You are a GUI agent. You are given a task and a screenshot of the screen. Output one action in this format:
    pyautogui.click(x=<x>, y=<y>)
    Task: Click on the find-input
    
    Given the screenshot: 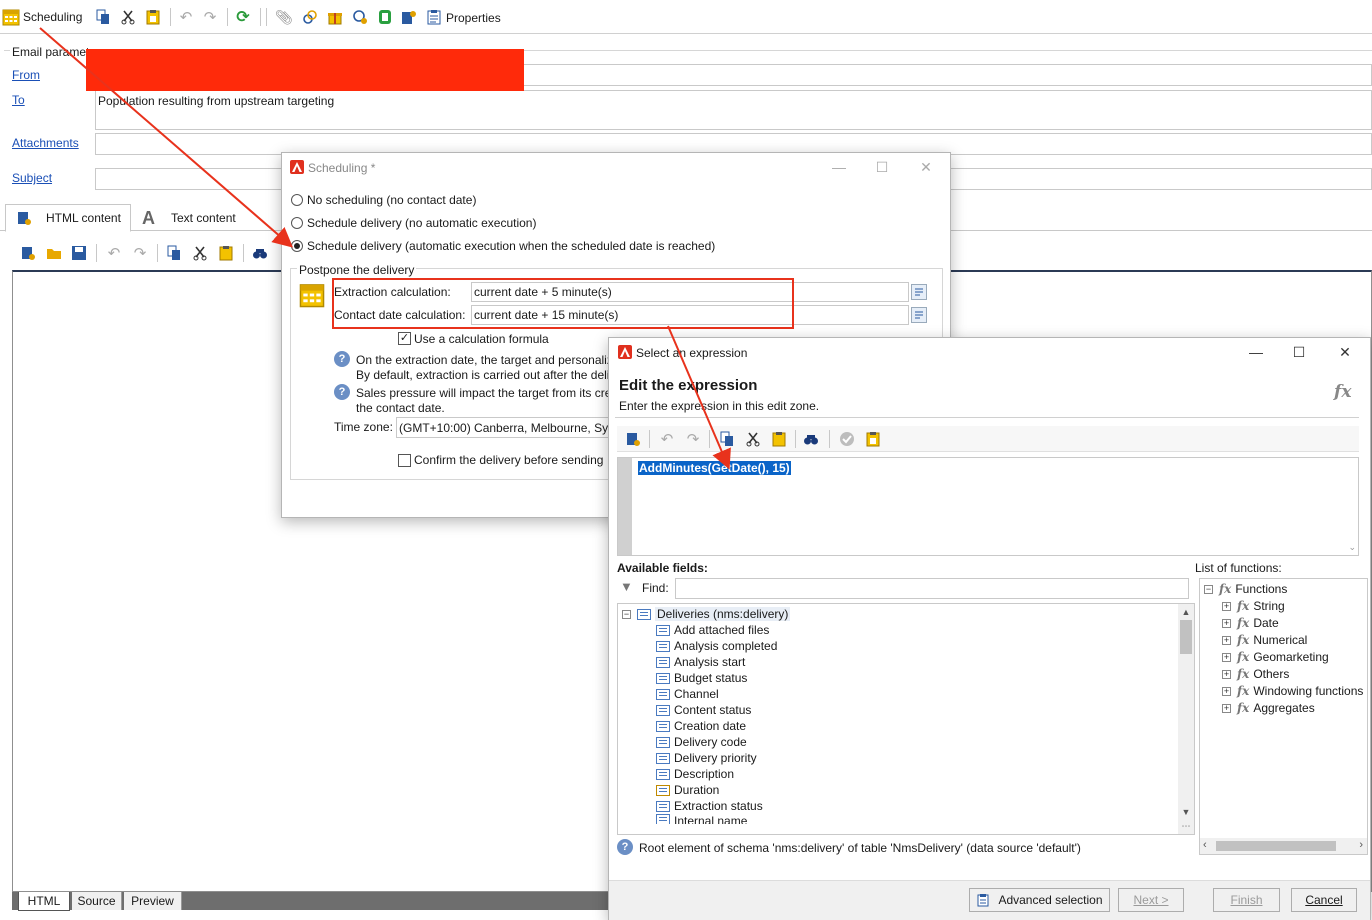 What is the action you would take?
    pyautogui.click(x=932, y=588)
    